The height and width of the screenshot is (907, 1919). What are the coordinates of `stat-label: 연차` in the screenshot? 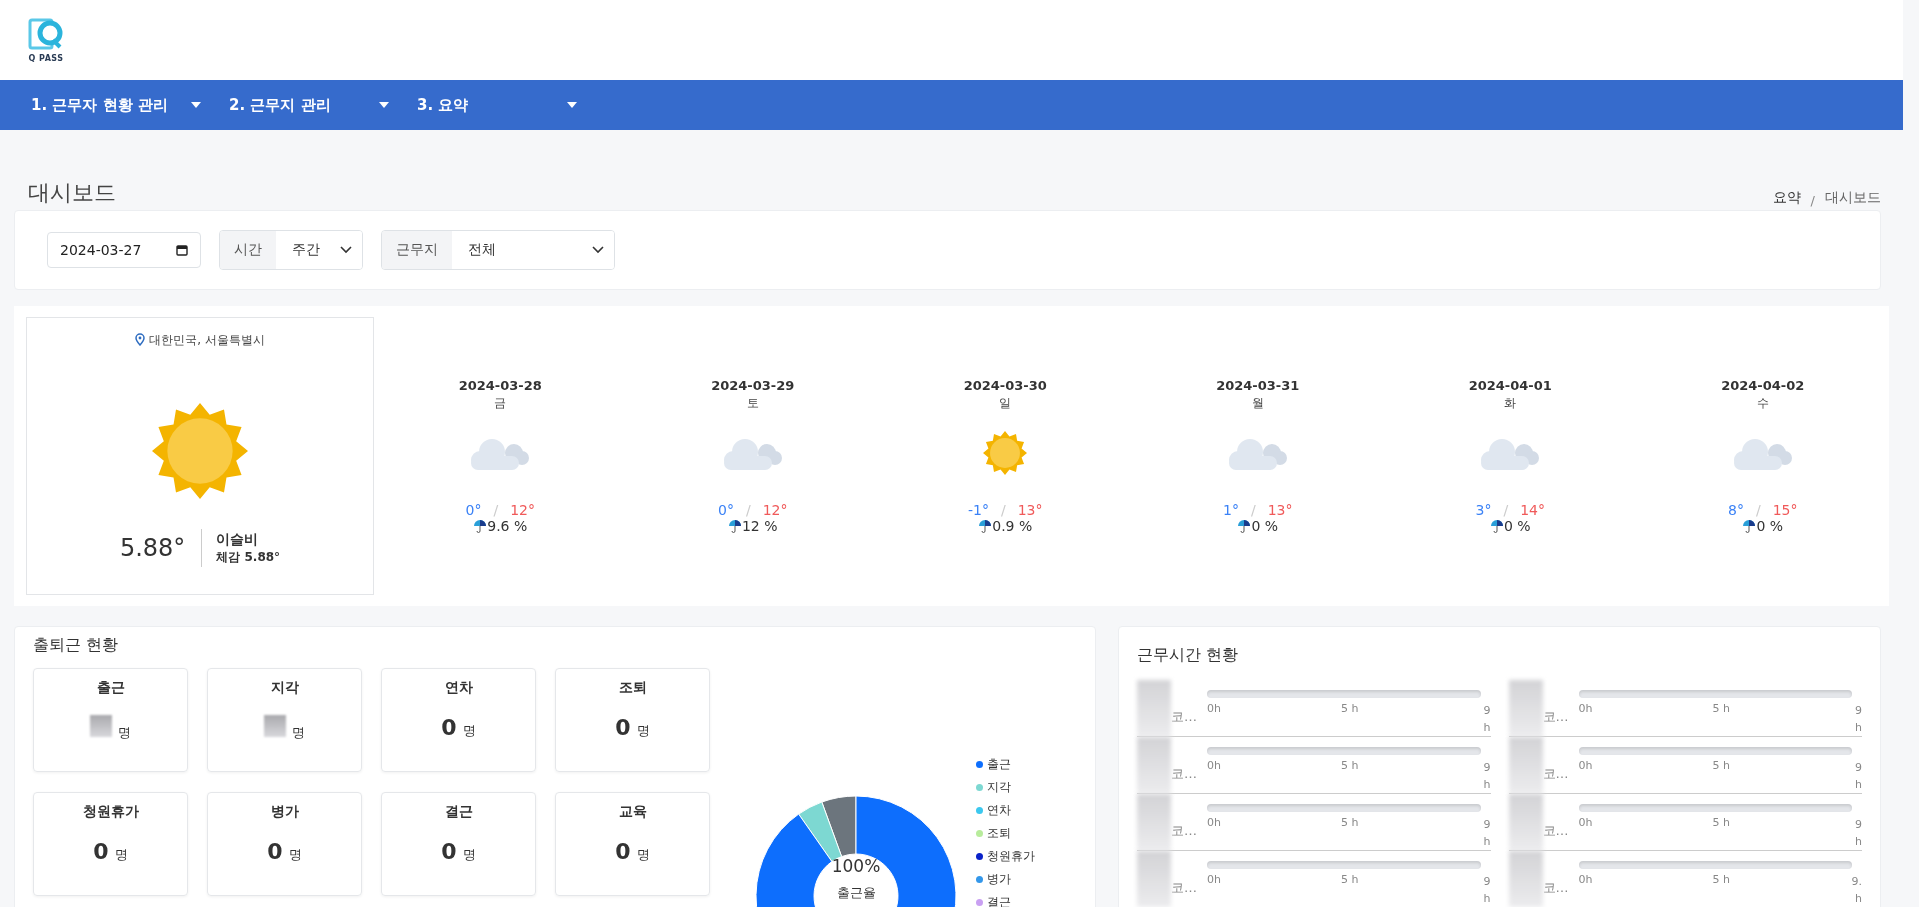 It's located at (458, 688).